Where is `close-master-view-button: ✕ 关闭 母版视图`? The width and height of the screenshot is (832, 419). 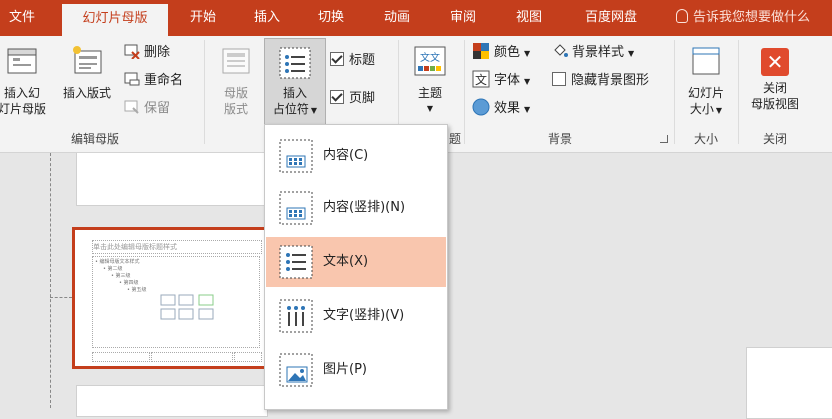
close-master-view-button: ✕ 关闭 母版视图 is located at coordinates (775, 78).